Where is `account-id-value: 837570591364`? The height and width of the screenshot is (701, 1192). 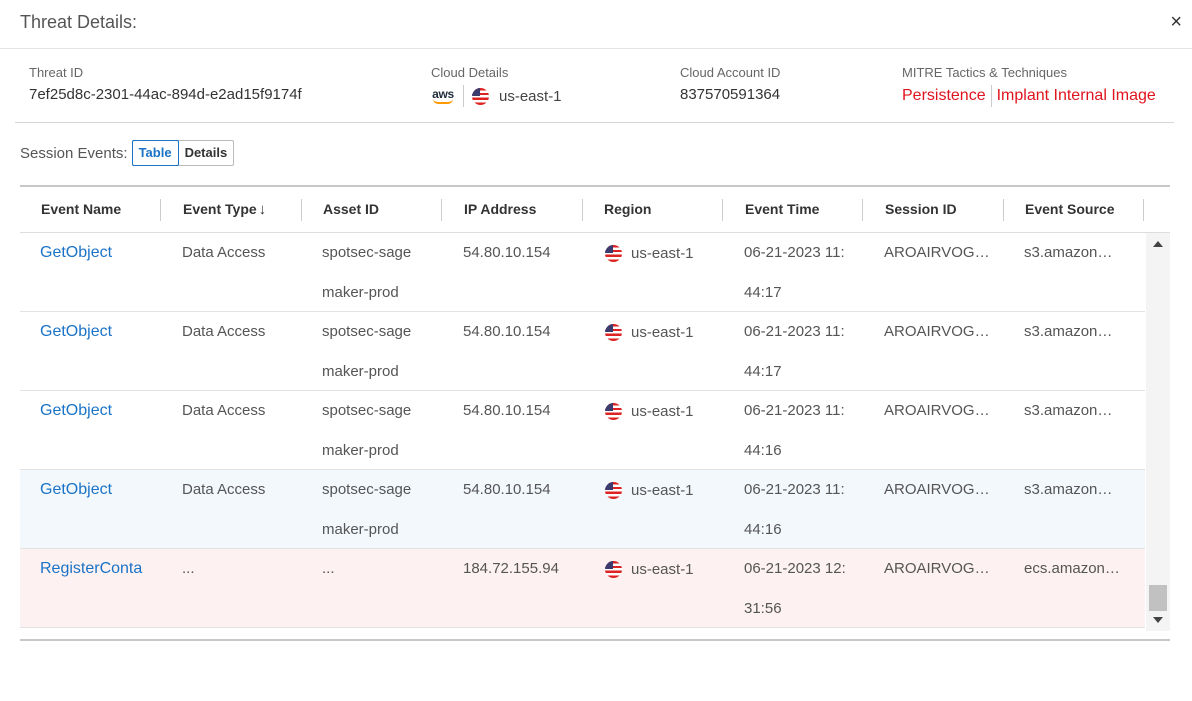
account-id-value: 837570591364 is located at coordinates (730, 94).